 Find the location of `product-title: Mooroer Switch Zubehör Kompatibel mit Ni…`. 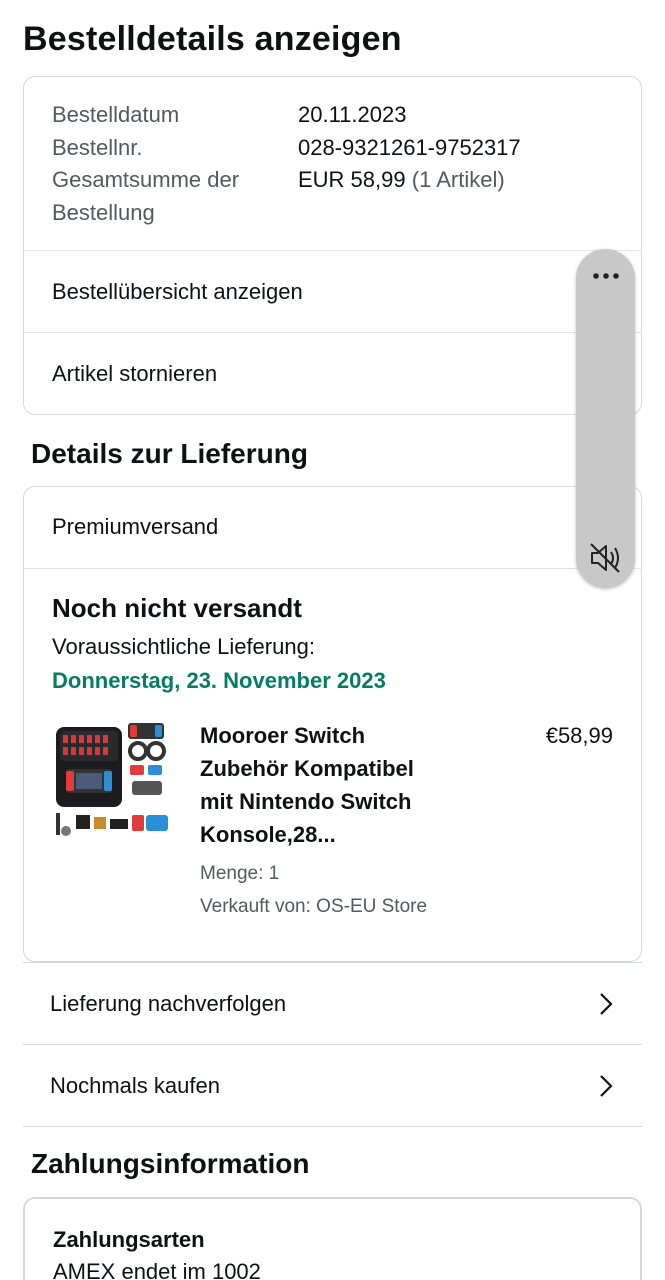

product-title: Mooroer Switch Zubehör Kompatibel mit Ni… is located at coordinates (335, 785).